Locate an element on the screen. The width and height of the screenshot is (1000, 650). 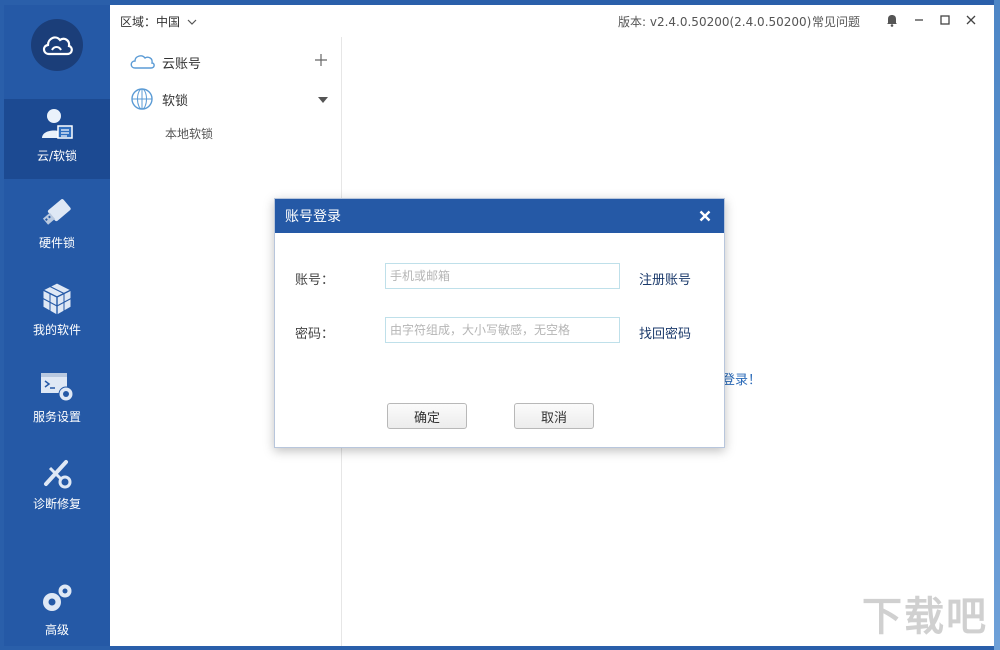
version-text: 版本: v2.4.0.50200(2.4.0.50200) is located at coordinates (714, 21).